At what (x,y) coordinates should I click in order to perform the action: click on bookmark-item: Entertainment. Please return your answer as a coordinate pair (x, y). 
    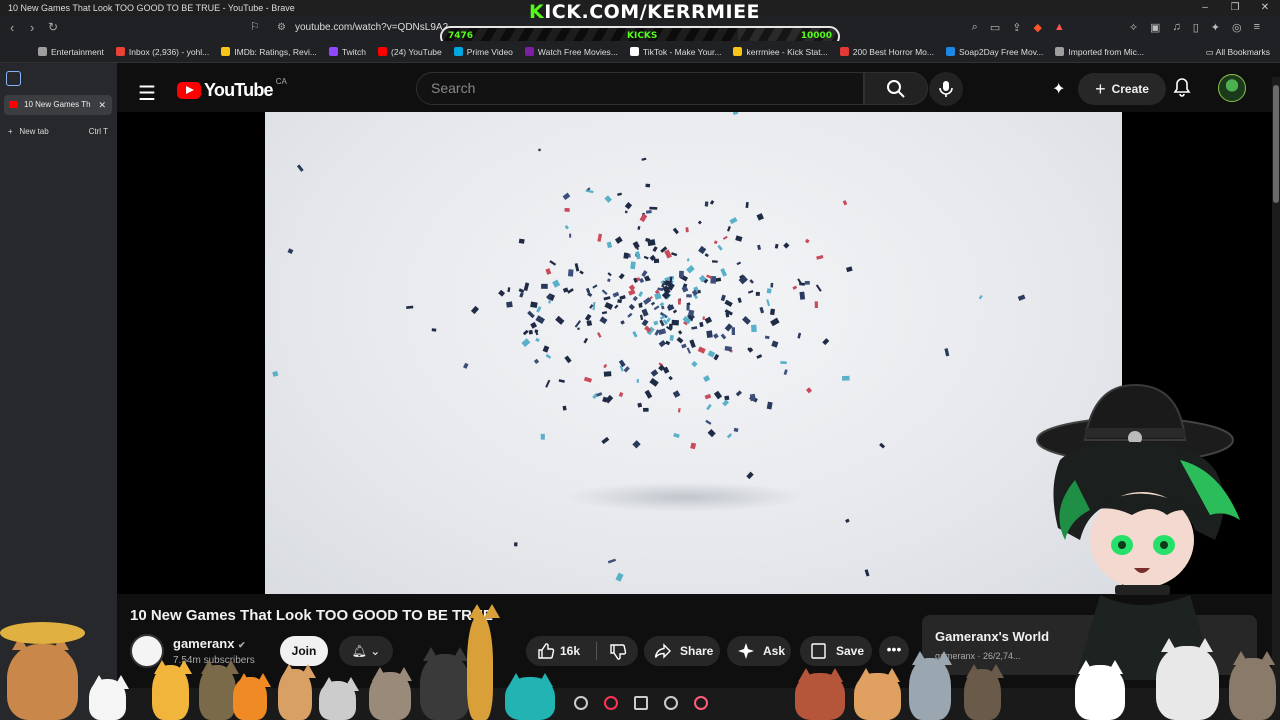
    Looking at the image, I should click on (71, 52).